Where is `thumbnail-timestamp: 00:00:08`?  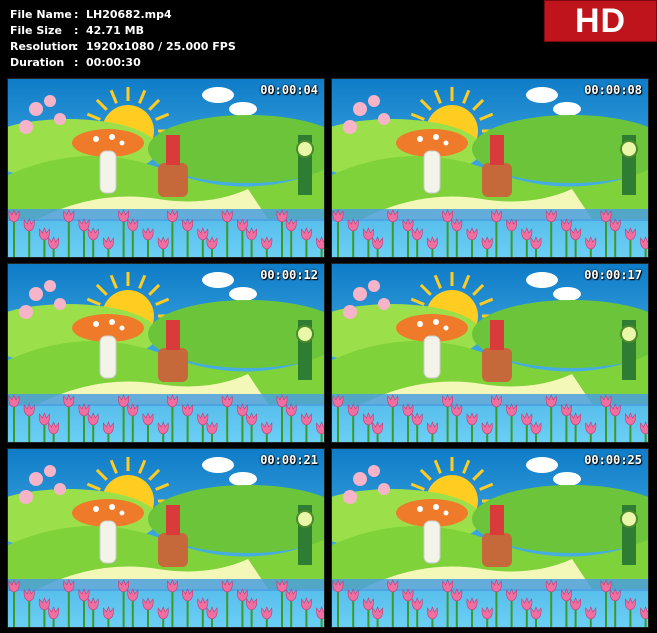
thumbnail-timestamp: 00:00:08 is located at coordinates (613, 90).